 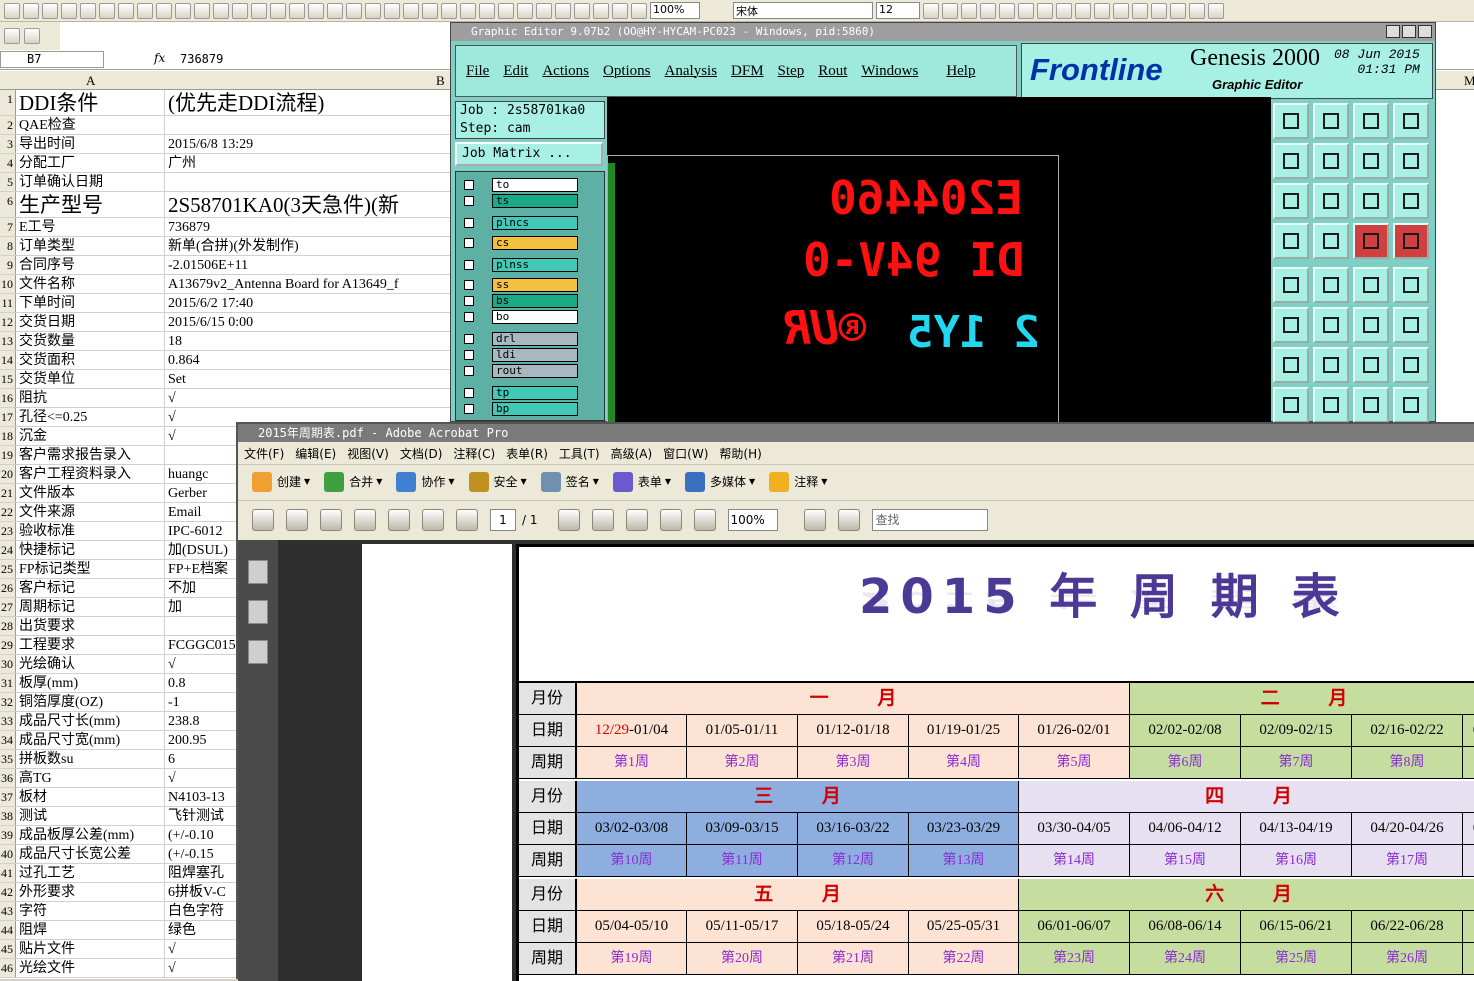 What do you see at coordinates (8, 911) in the screenshot?
I see `row-number: 43` at bounding box center [8, 911].